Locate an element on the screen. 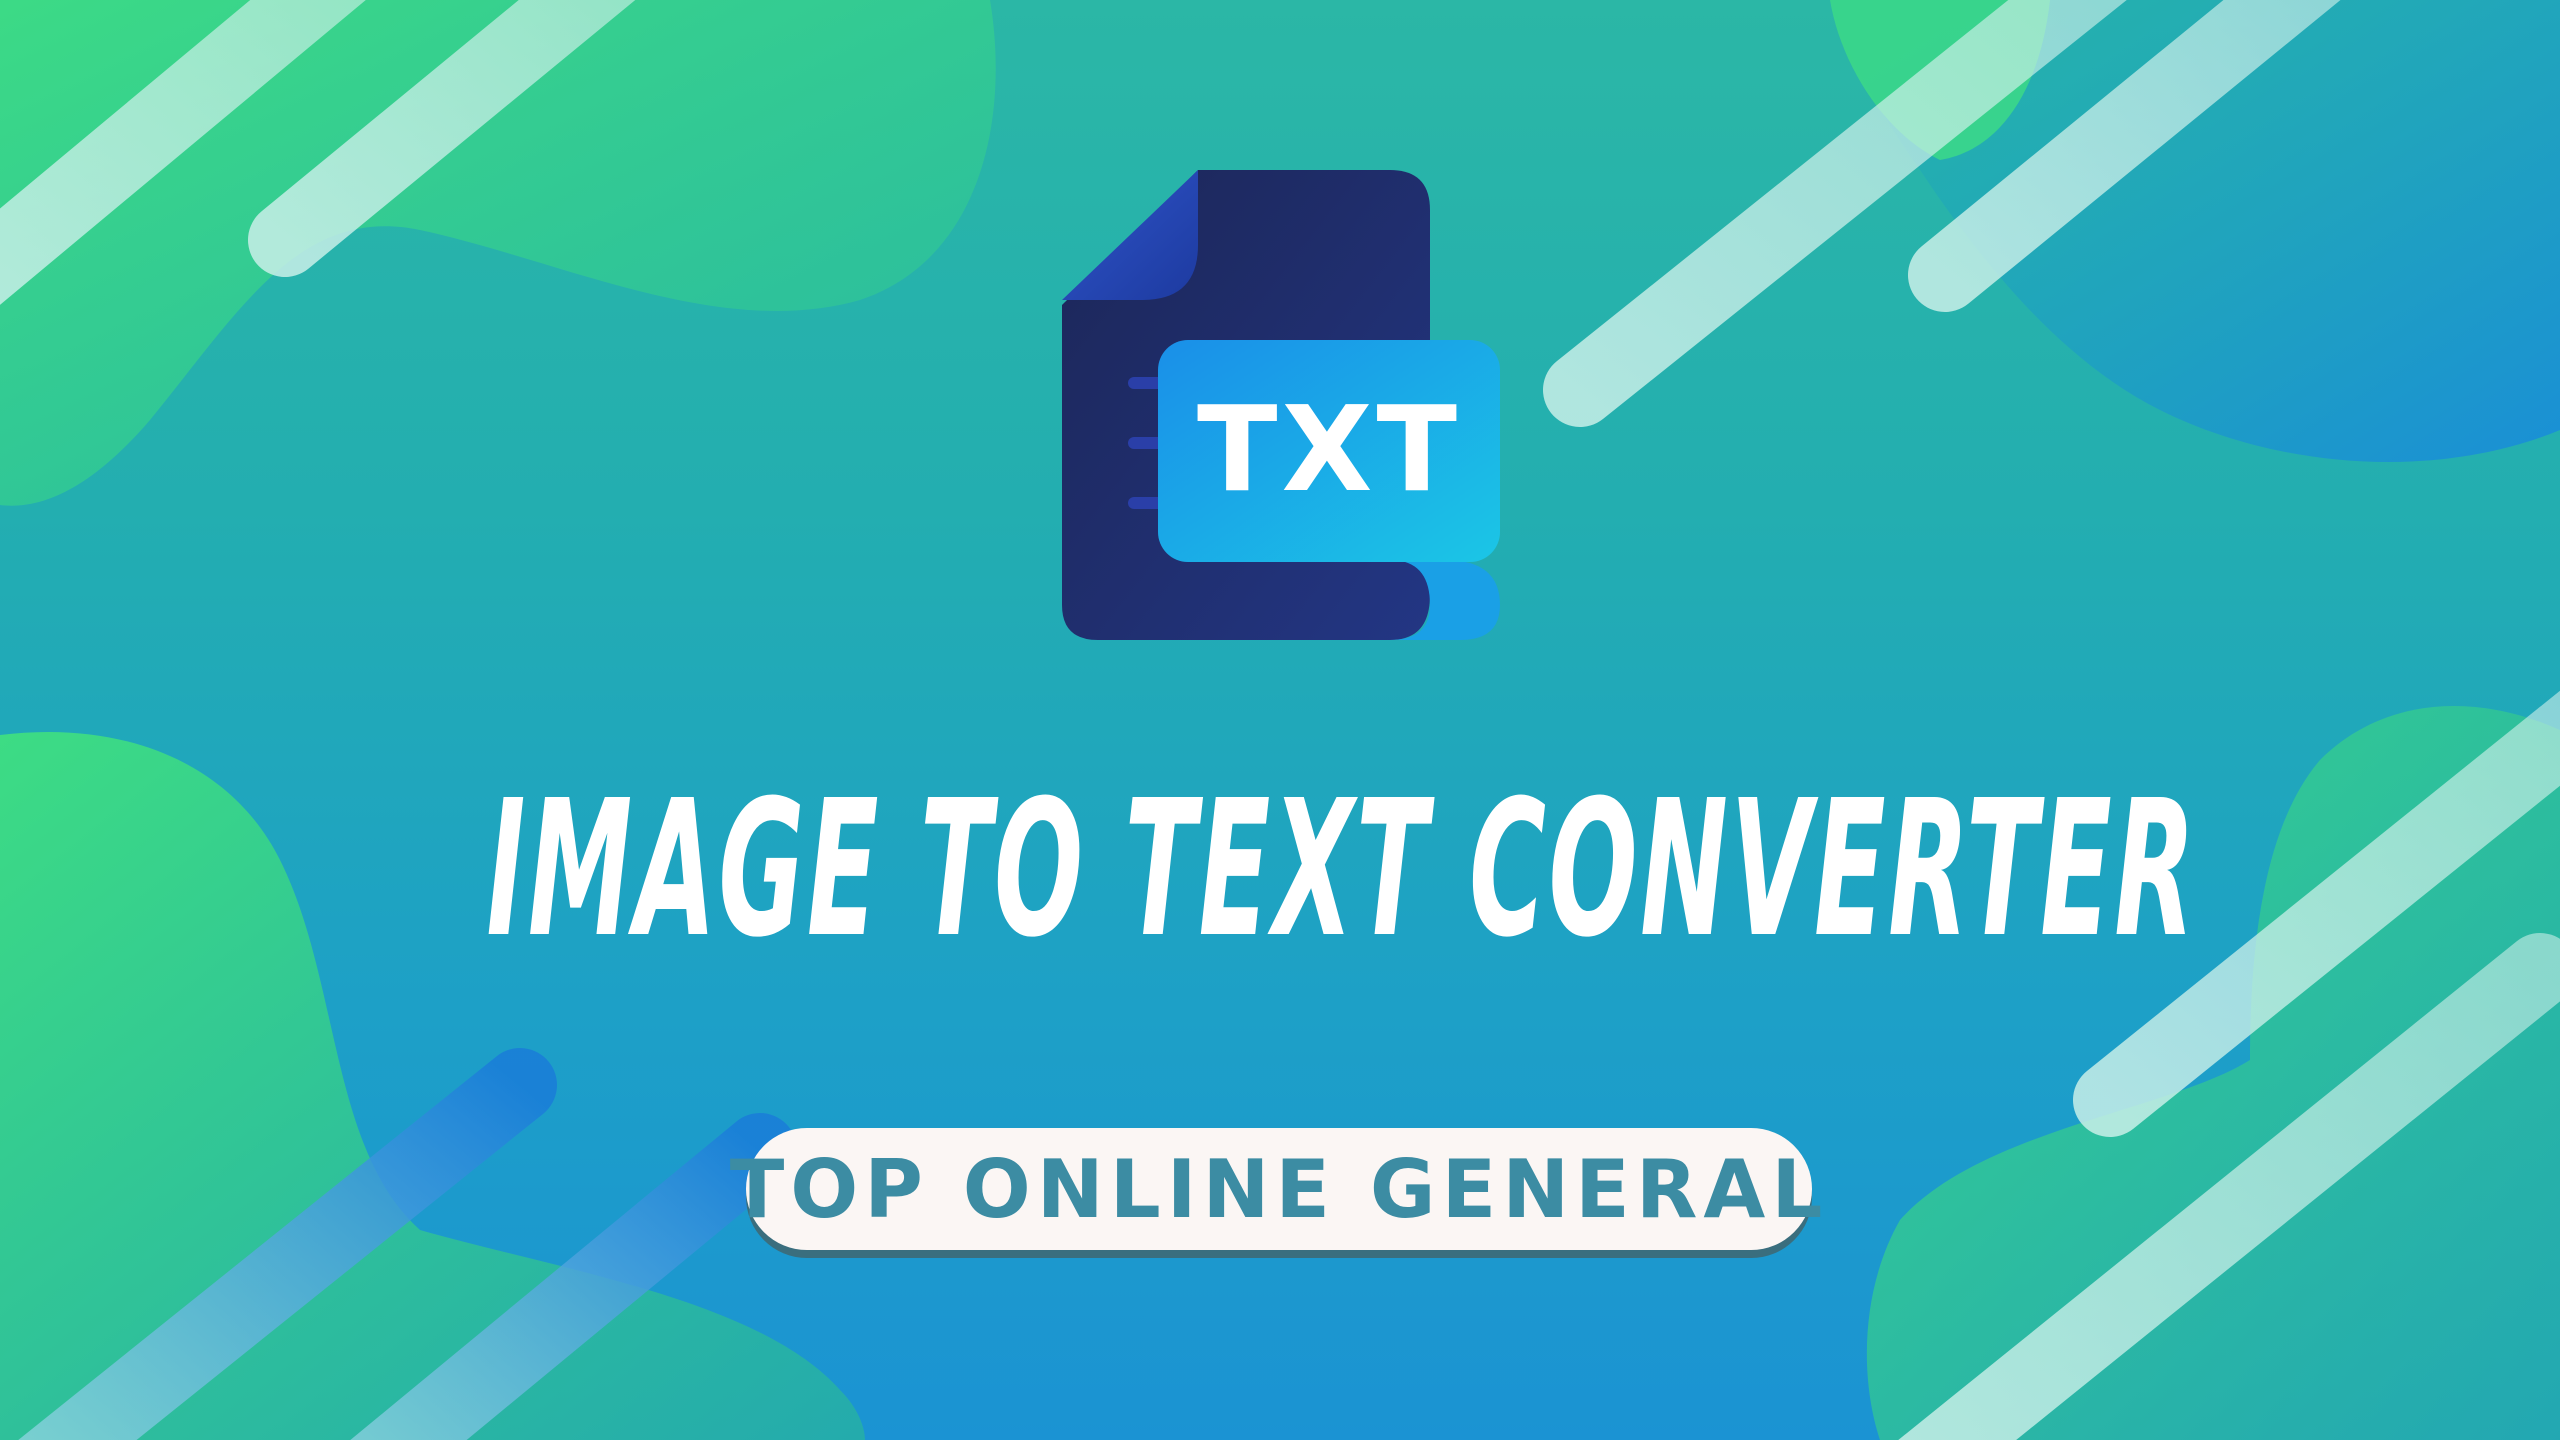 This screenshot has height=1440, width=2560. page-title: IMAGE TO TEXT CONVERTER is located at coordinates (1342, 869).